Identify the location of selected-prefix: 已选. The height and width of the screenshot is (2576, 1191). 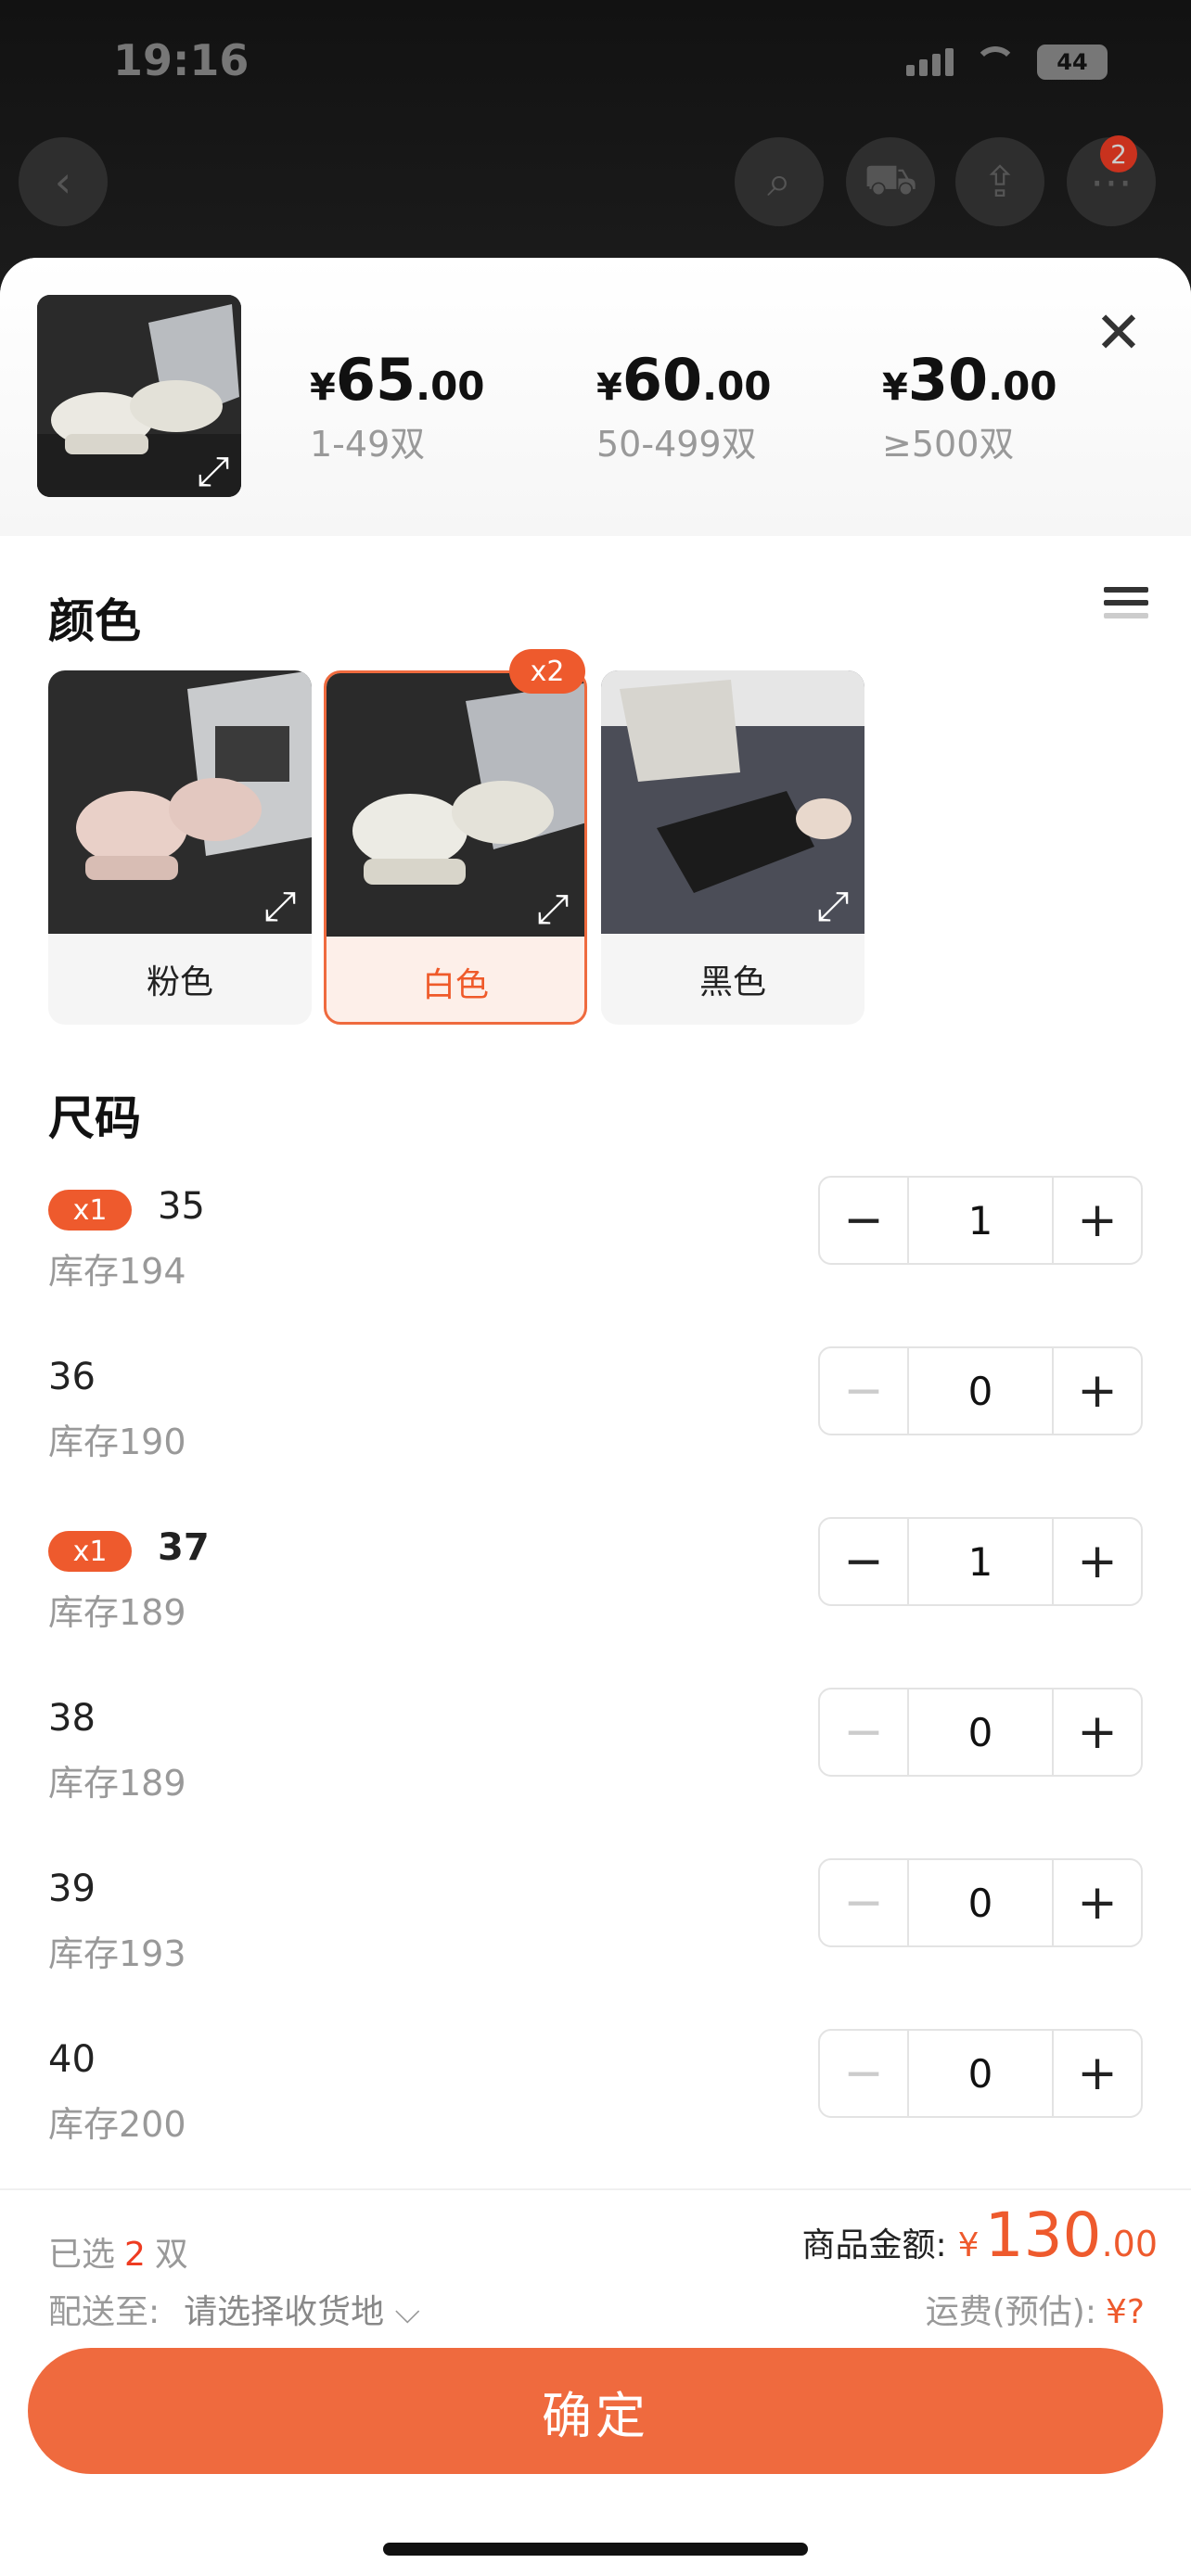
(82, 2255).